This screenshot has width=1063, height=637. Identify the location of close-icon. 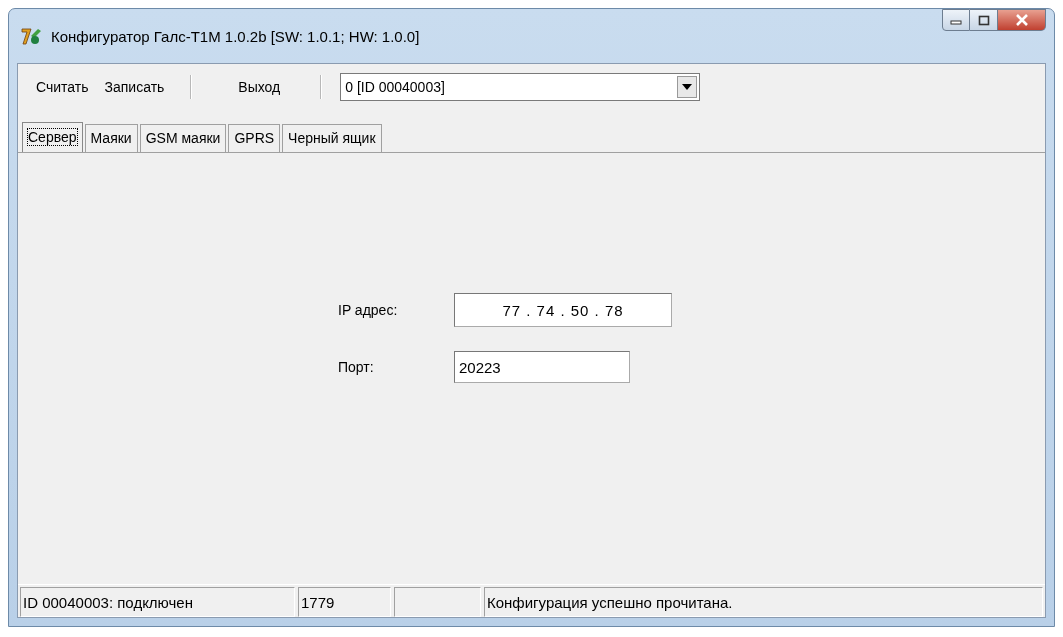
(1021, 20).